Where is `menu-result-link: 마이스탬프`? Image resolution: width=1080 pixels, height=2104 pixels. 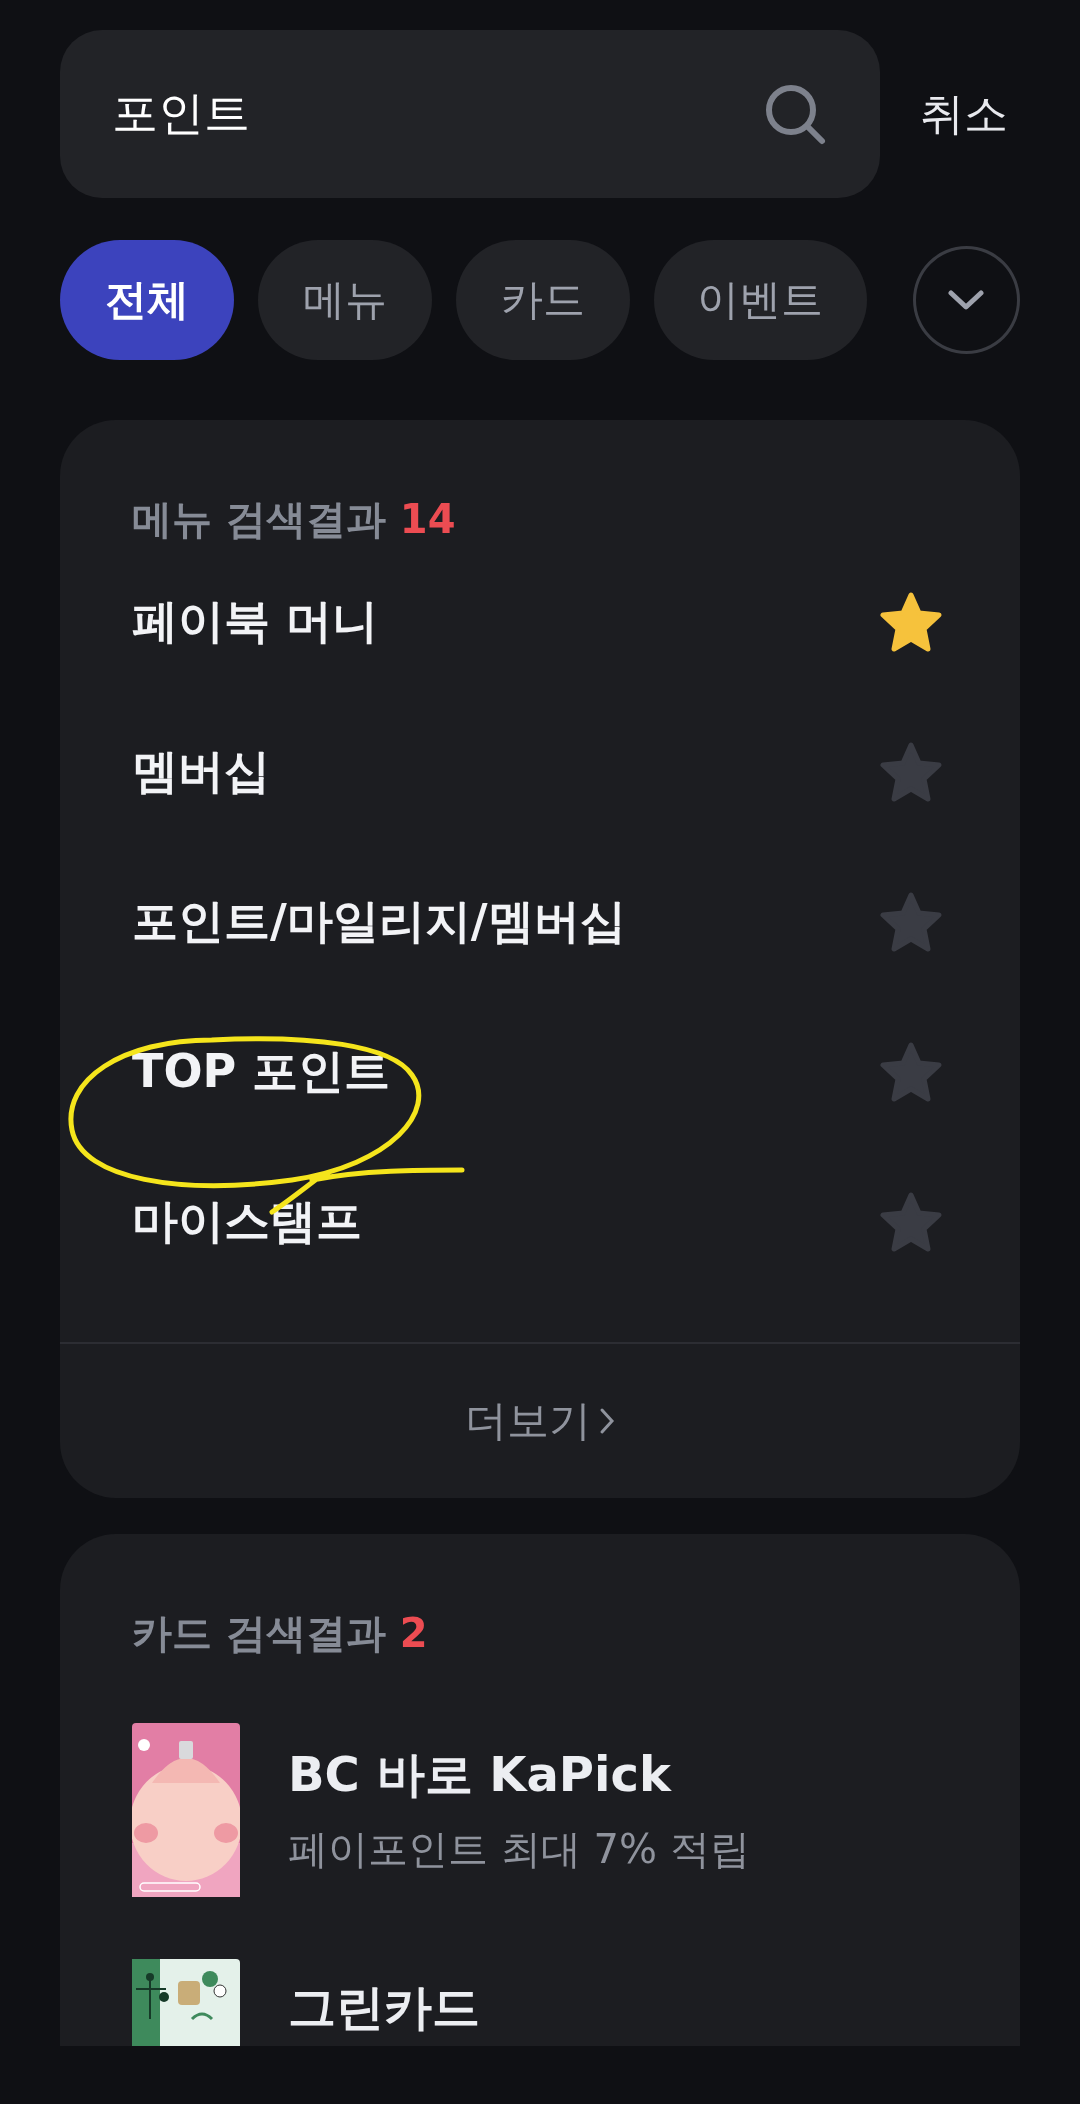 menu-result-link: 마이스탬프 is located at coordinates (247, 1222).